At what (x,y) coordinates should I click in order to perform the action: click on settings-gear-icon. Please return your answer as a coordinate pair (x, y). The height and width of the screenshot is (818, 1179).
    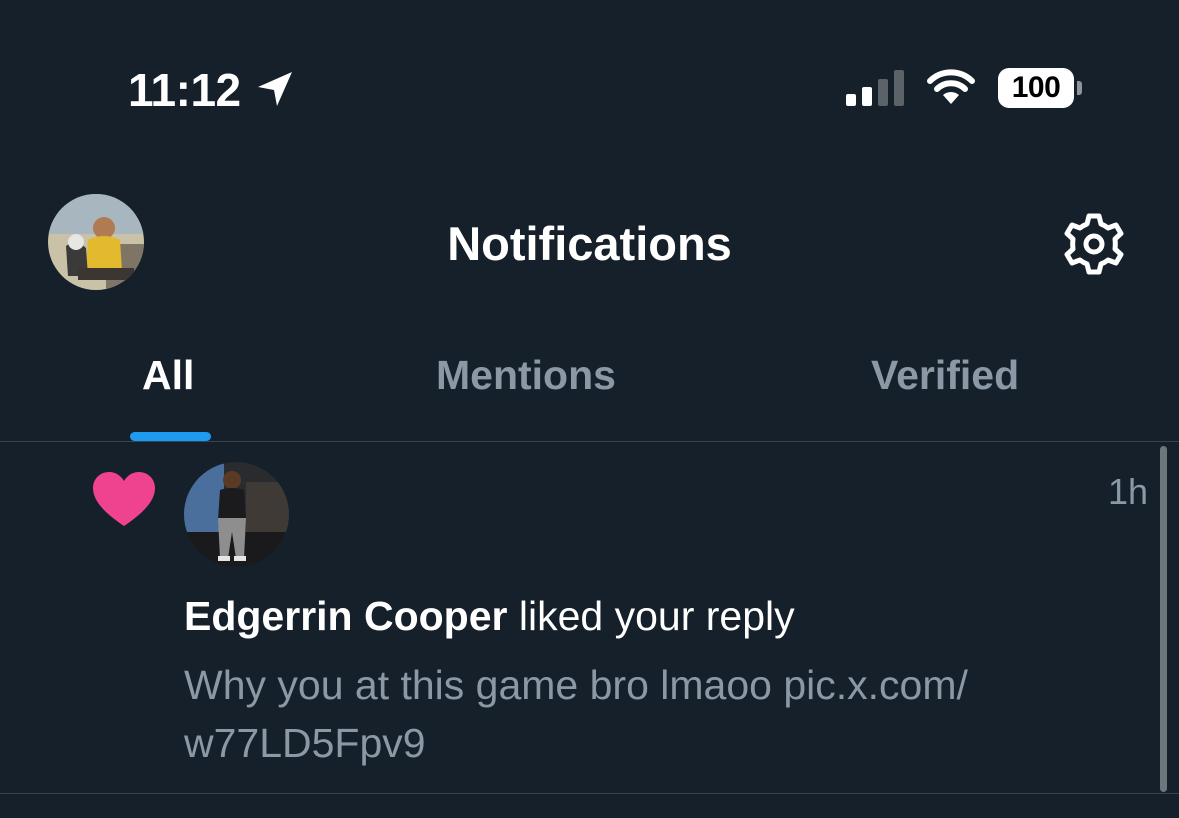
    Looking at the image, I should click on (1094, 244).